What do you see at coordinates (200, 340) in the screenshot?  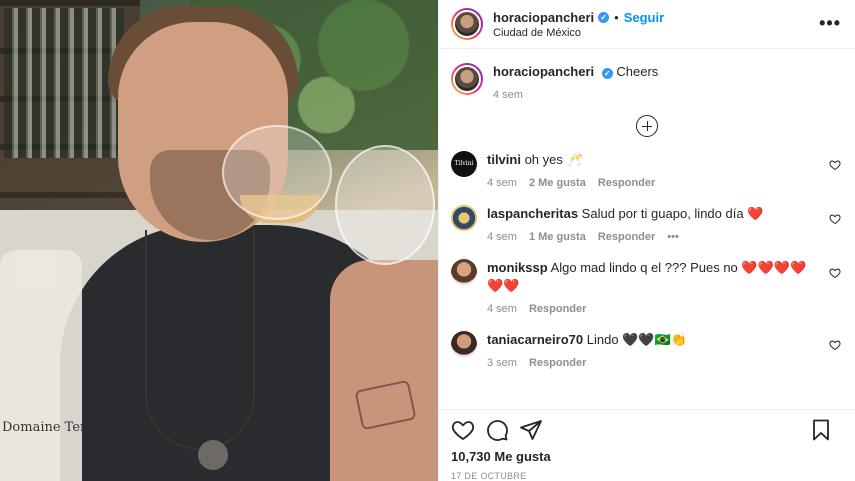 I see `necklace` at bounding box center [200, 340].